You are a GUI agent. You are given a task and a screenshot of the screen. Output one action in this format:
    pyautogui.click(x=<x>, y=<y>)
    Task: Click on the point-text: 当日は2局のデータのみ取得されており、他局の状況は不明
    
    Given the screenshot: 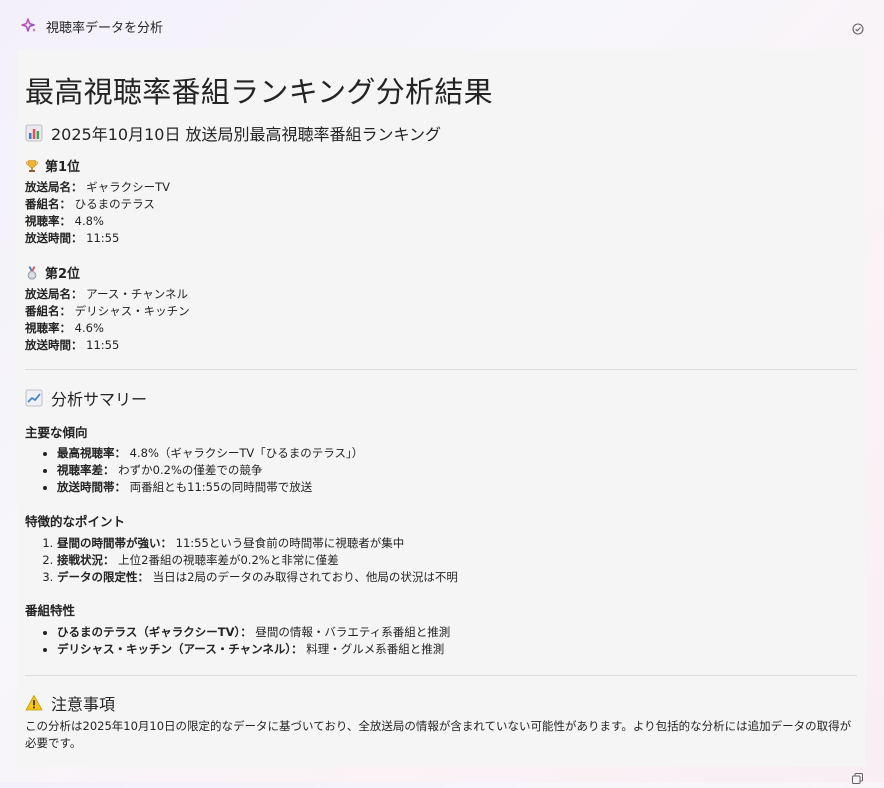 What is the action you would take?
    pyautogui.click(x=305, y=577)
    